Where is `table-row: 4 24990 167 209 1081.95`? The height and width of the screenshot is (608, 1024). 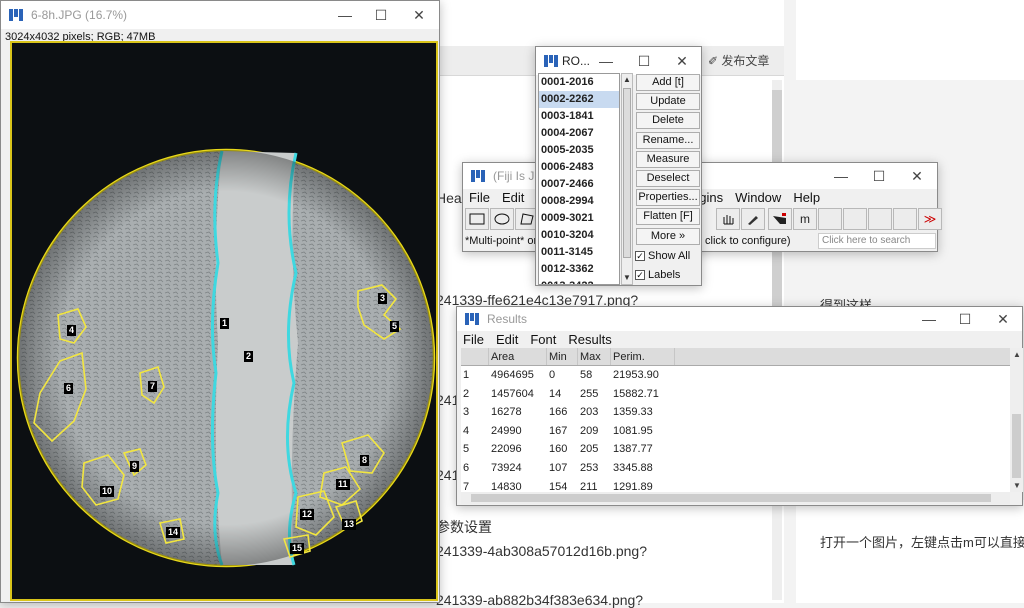 table-row: 4 24990 167 209 1081.95 is located at coordinates (735, 431).